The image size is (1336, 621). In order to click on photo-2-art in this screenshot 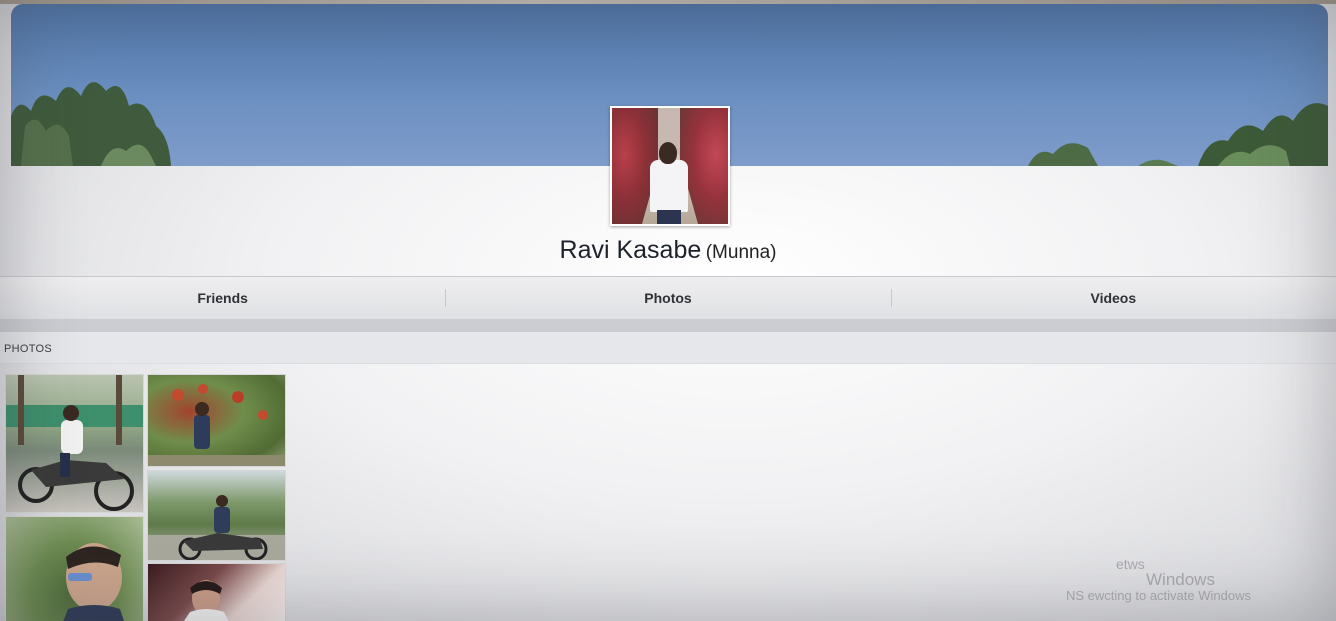, I will do `click(216, 425)`.